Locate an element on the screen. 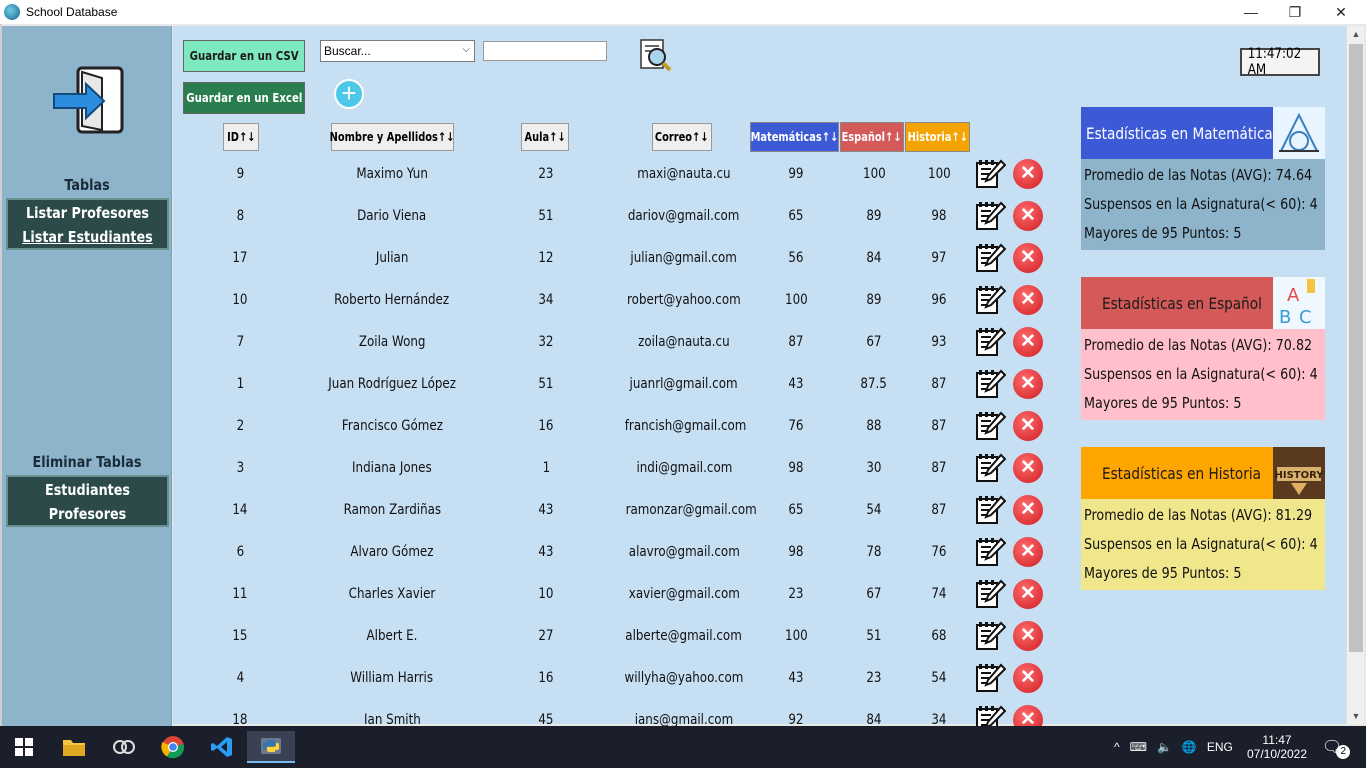 This screenshot has width=1366, height=768. cell-email: robert@yahoo.com is located at coordinates (684, 300).